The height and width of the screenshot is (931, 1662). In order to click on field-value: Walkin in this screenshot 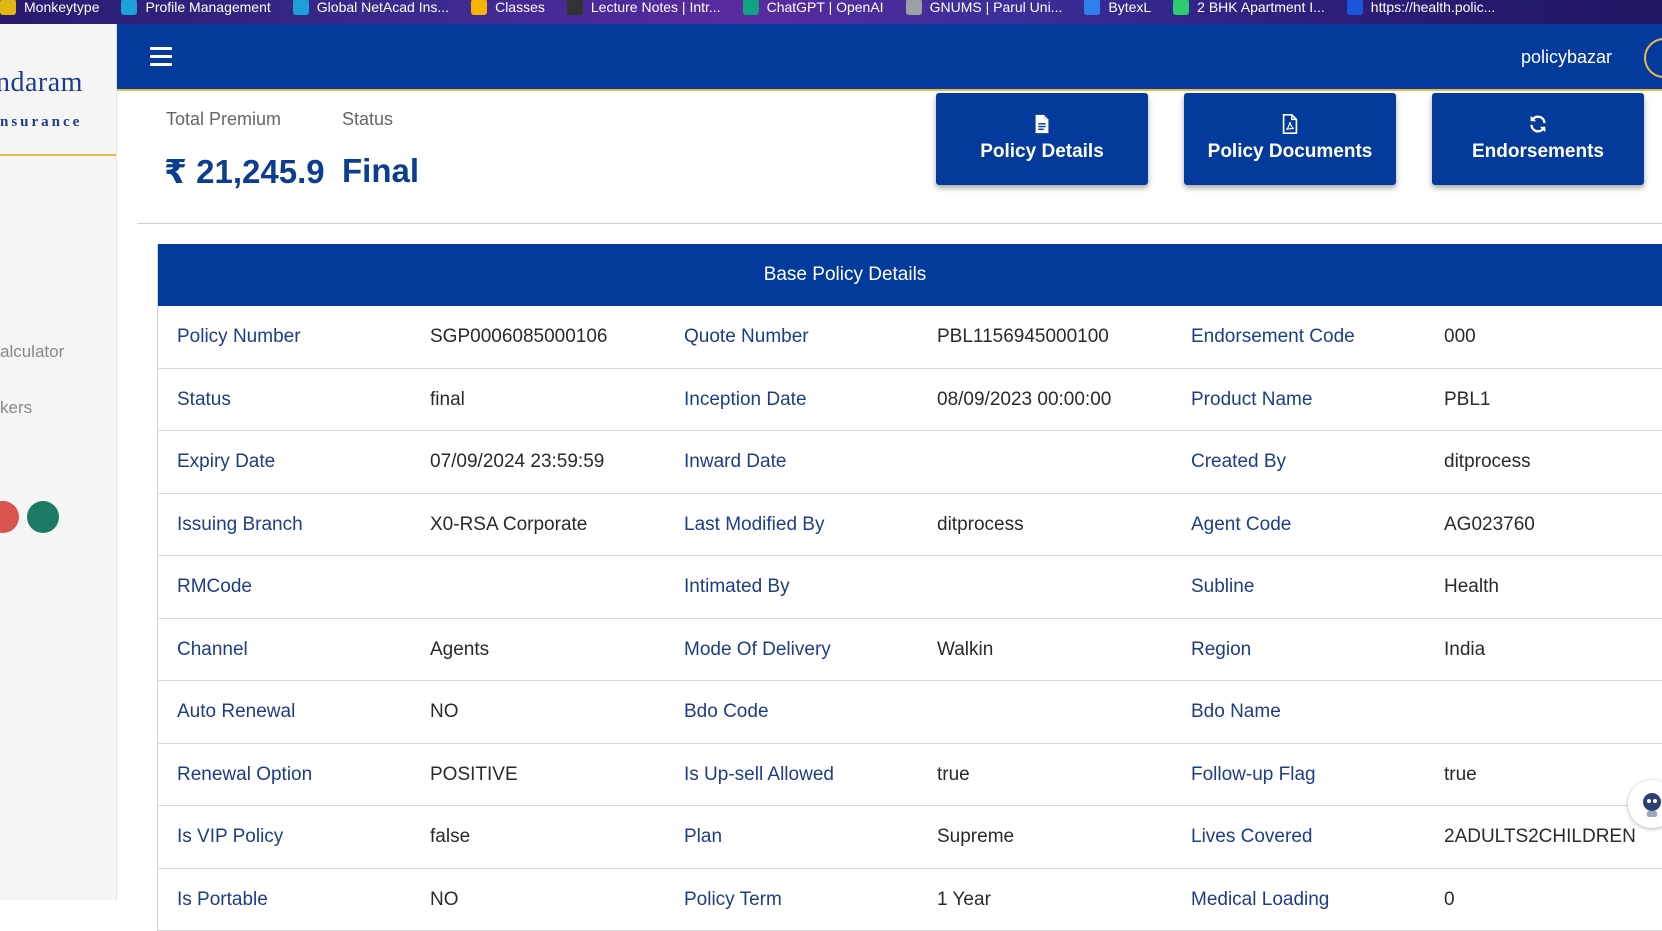, I will do `click(965, 650)`.